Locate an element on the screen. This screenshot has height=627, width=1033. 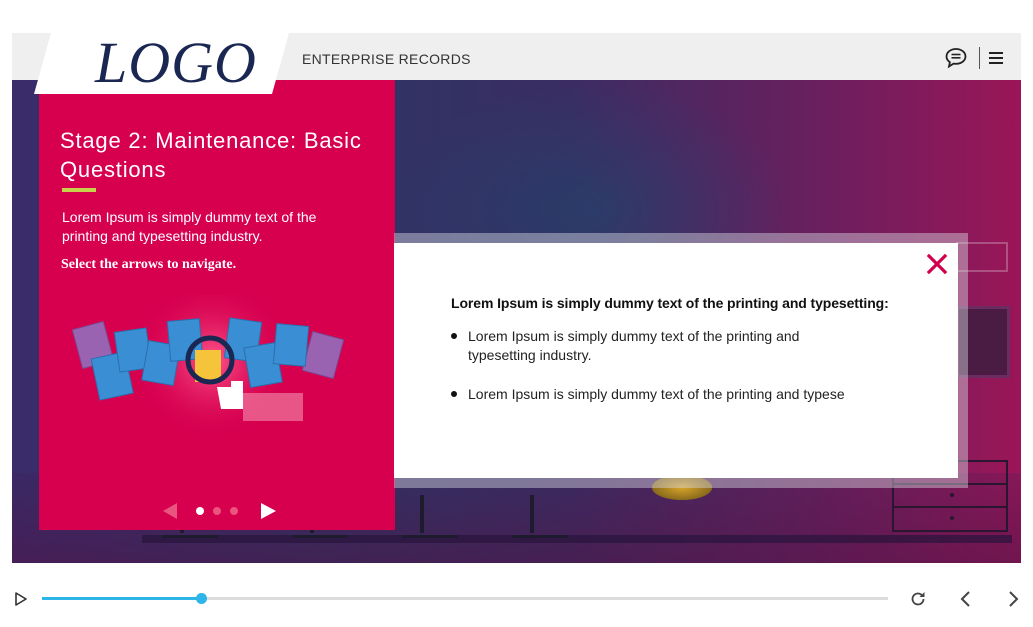
title-underline is located at coordinates (79, 190).